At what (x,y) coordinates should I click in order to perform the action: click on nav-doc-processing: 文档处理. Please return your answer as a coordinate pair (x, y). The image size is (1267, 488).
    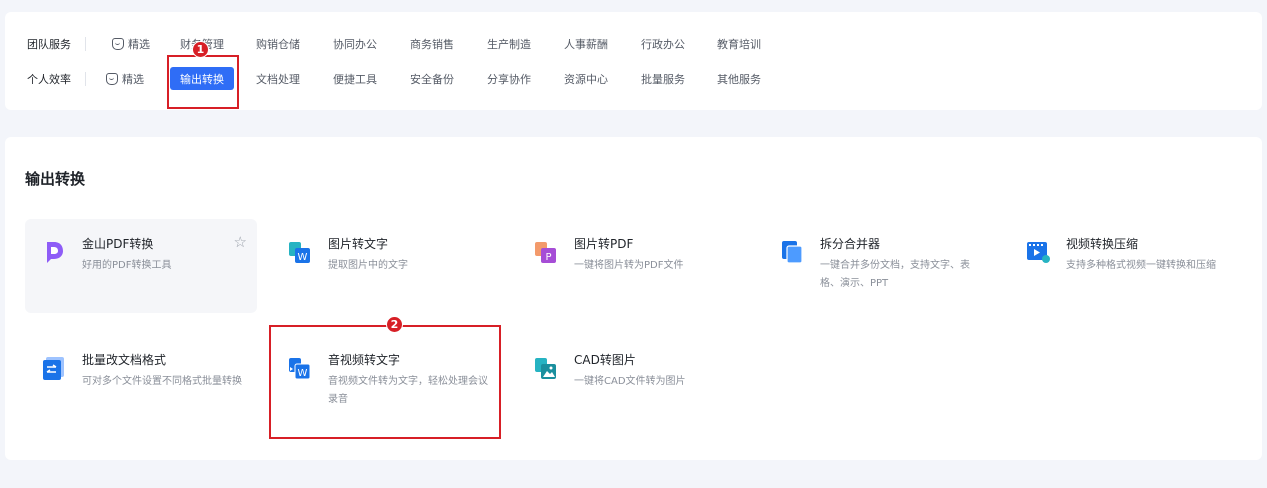
    Looking at the image, I should click on (278, 79).